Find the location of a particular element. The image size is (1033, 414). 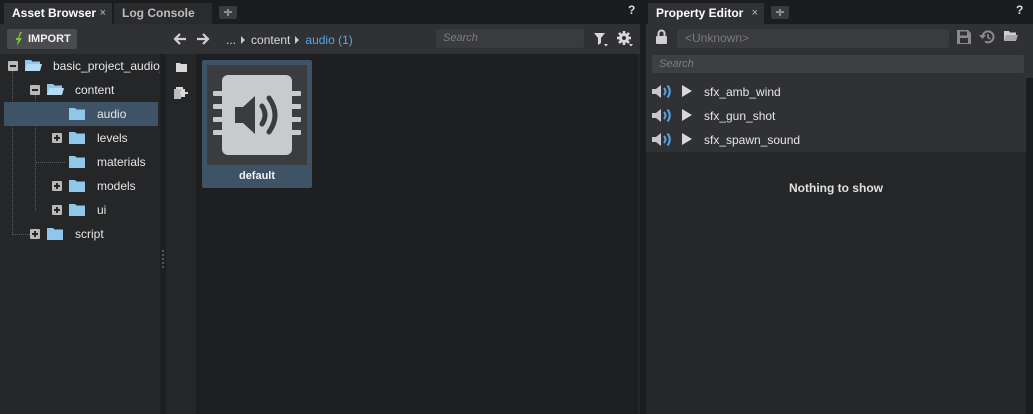

tree-item-label: script is located at coordinates (89, 234).